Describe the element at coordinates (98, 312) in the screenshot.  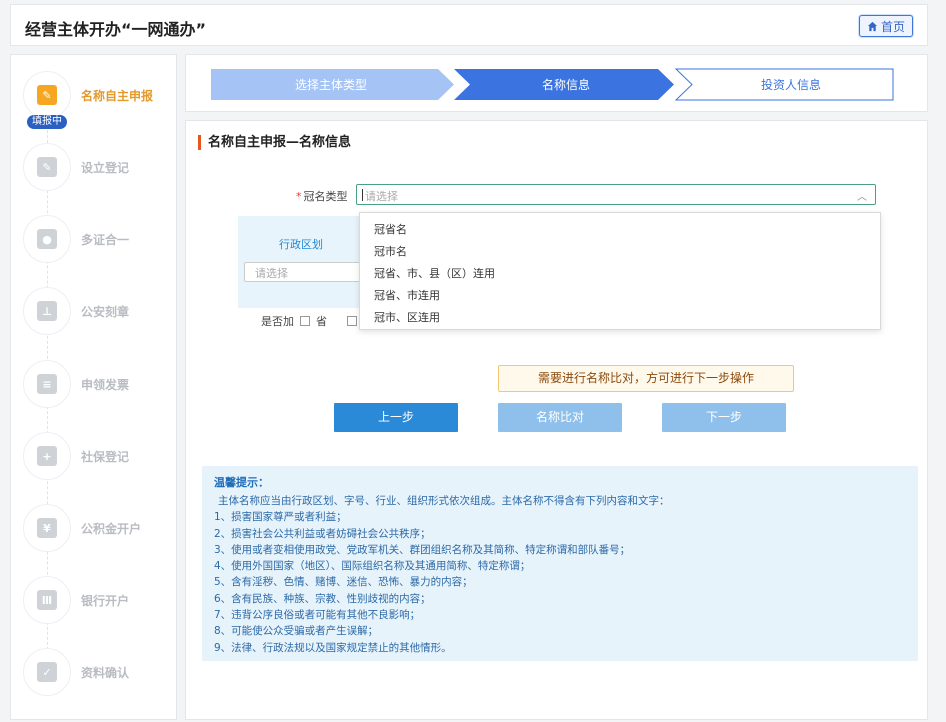
I see `sidebar-step-seal: ⊥ 公安刻章` at that location.